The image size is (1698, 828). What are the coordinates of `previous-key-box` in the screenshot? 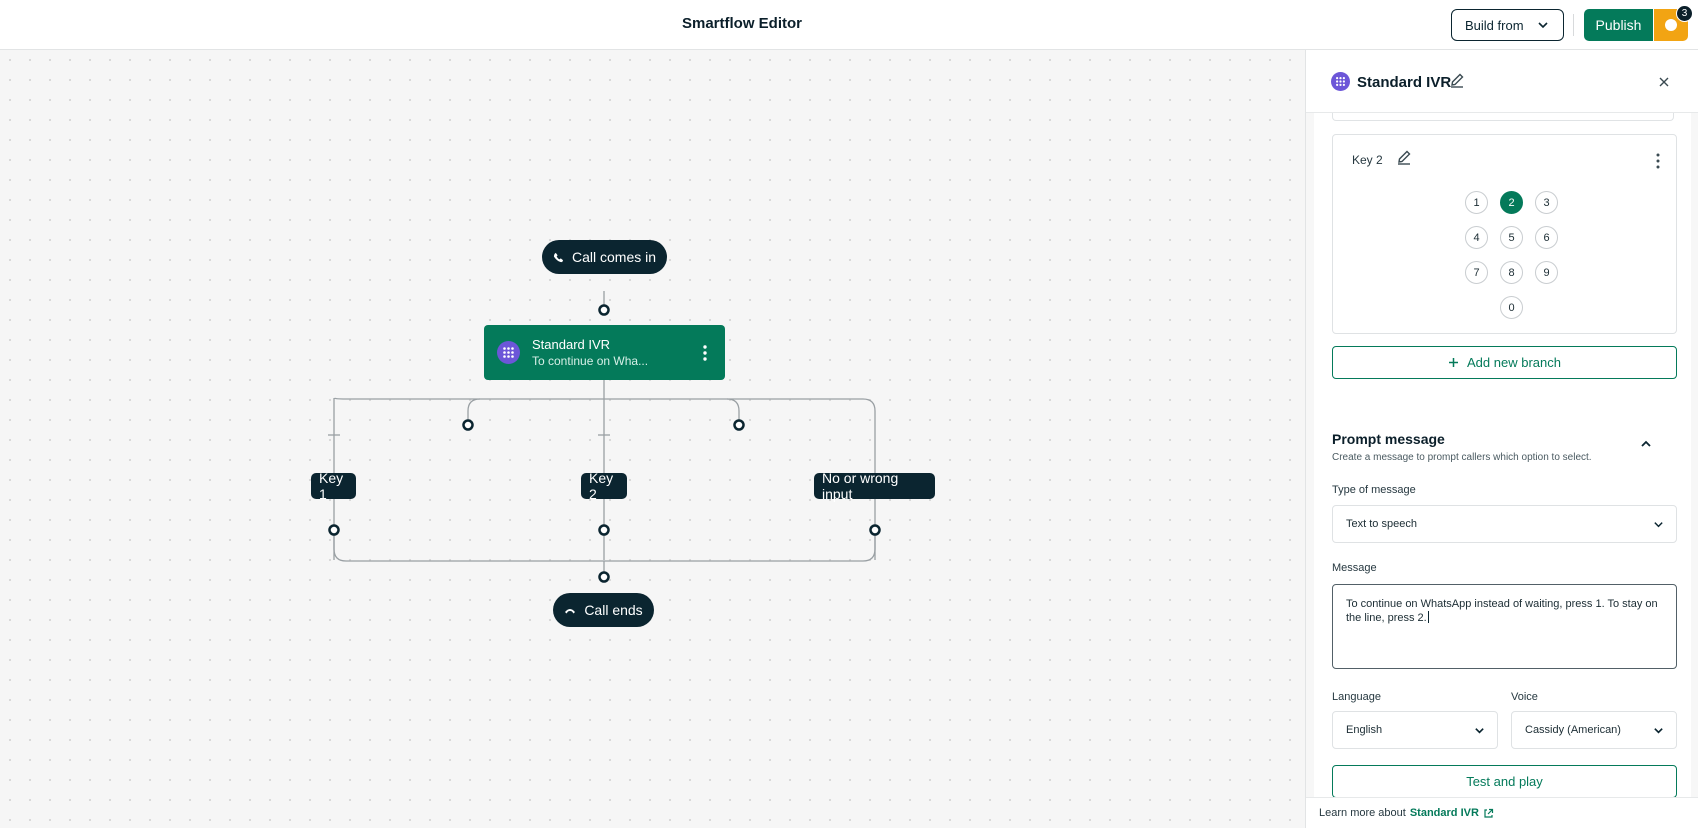 It's located at (1503, 117).